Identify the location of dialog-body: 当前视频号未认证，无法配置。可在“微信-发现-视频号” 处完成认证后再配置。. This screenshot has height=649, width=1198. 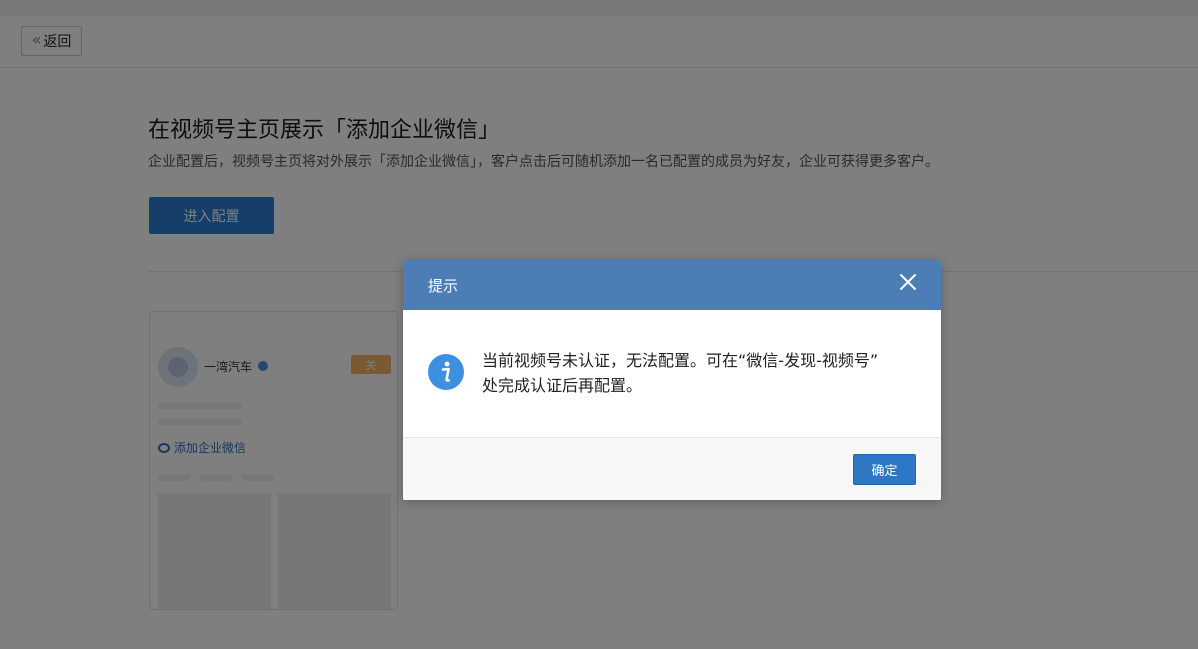
(672, 373).